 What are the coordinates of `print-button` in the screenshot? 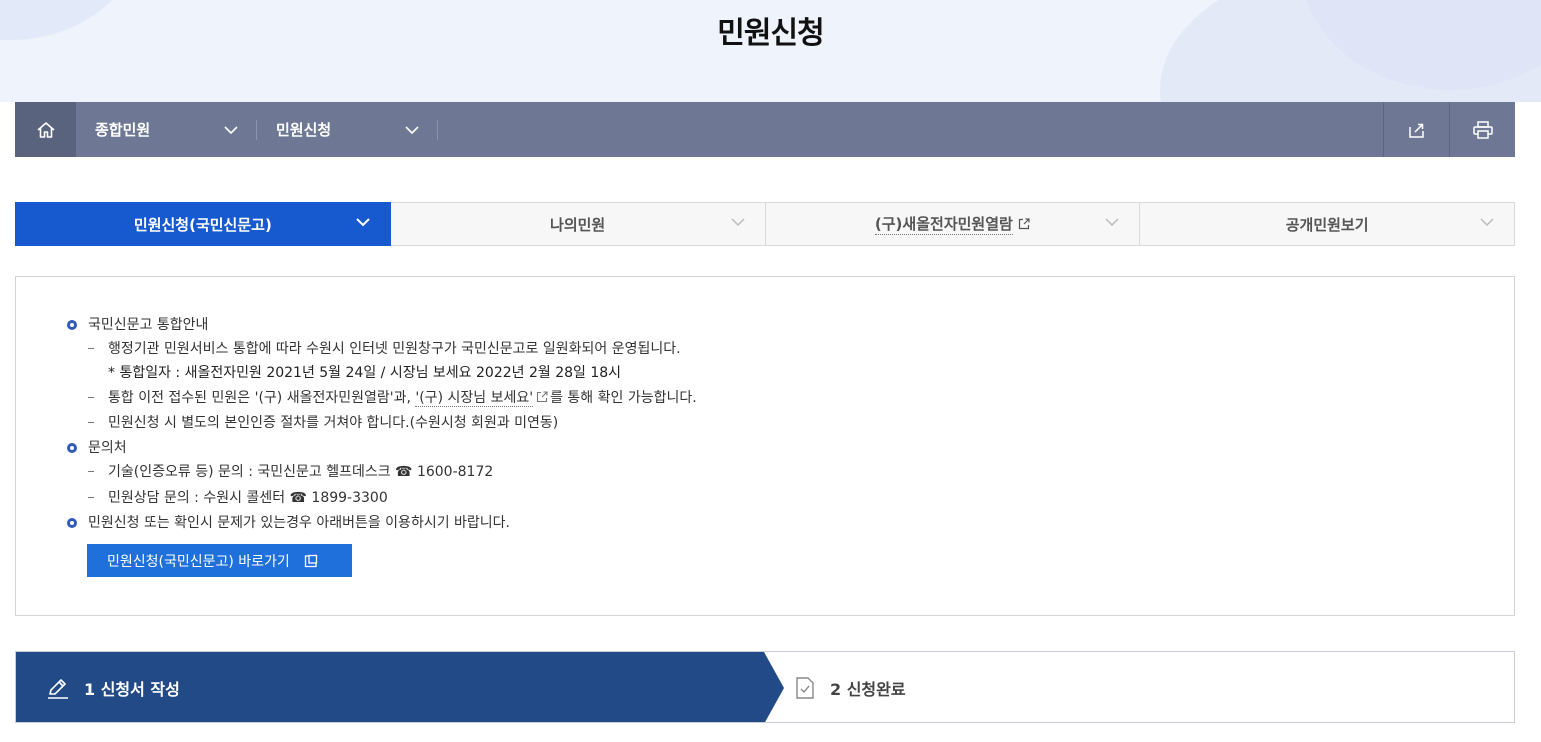 It's located at (1482, 129).